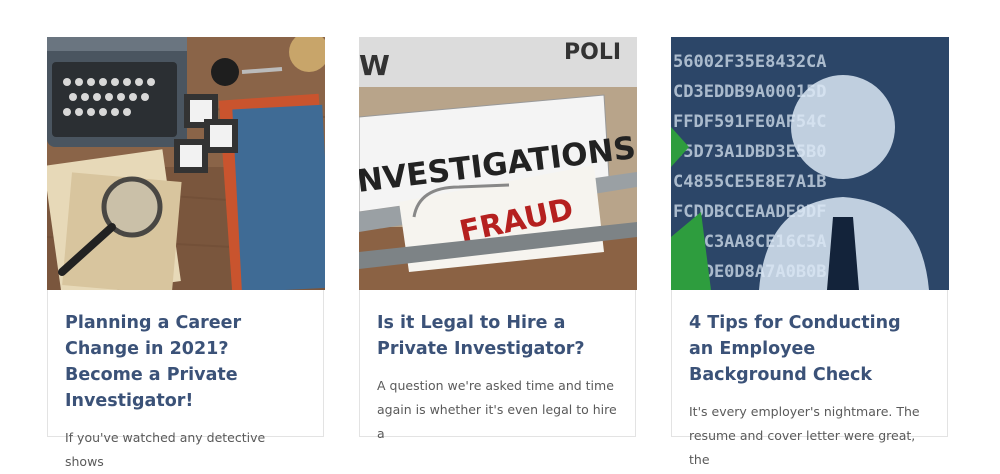 The image size is (1000, 474). Describe the element at coordinates (374, 65) in the screenshot. I see `svg-text: W` at that location.